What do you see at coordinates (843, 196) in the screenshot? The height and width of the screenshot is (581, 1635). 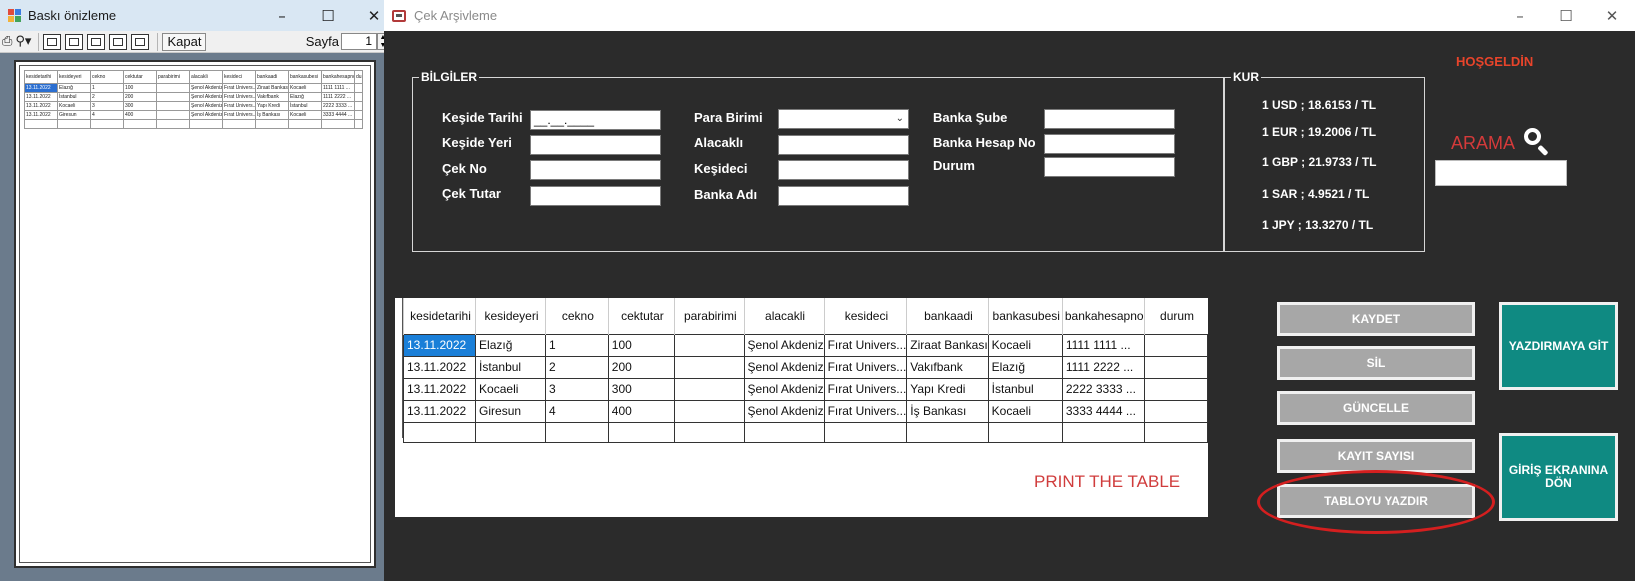 I see `banka-adi-input` at bounding box center [843, 196].